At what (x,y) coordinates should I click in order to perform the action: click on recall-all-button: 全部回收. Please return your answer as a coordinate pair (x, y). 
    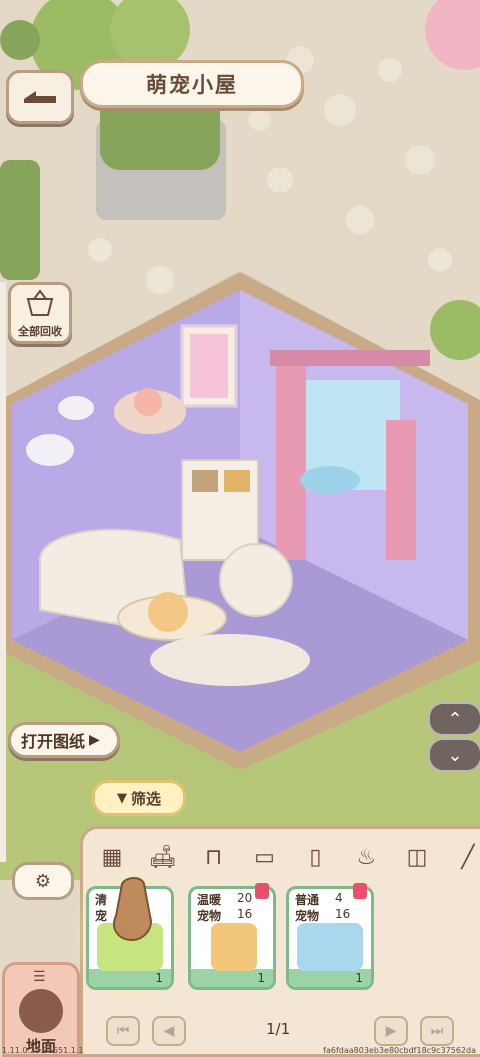
    Looking at the image, I should click on (40, 313).